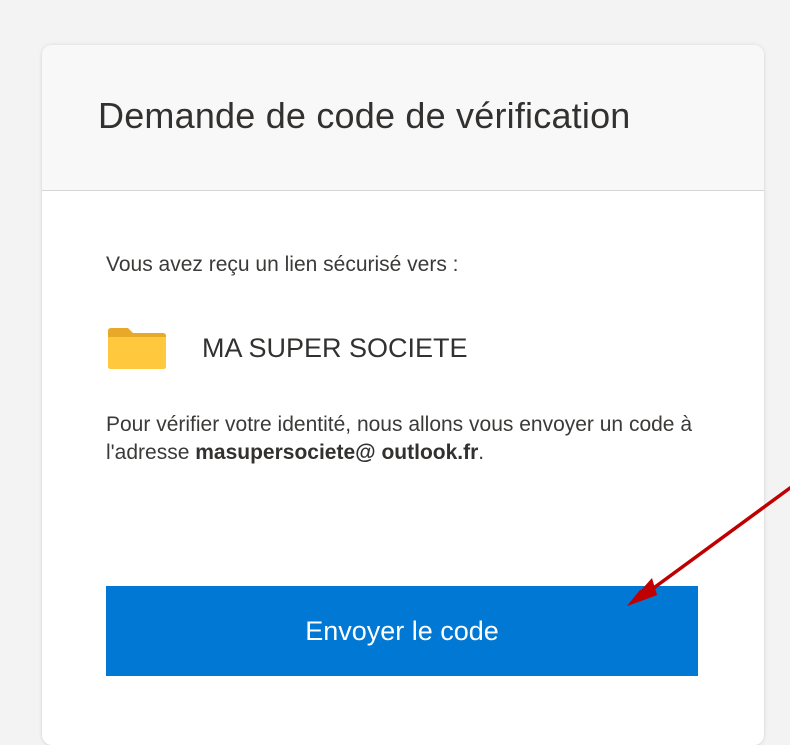 Image resolution: width=790 pixels, height=745 pixels. Describe the element at coordinates (481, 452) in the screenshot. I see `description-suffix: .` at that location.